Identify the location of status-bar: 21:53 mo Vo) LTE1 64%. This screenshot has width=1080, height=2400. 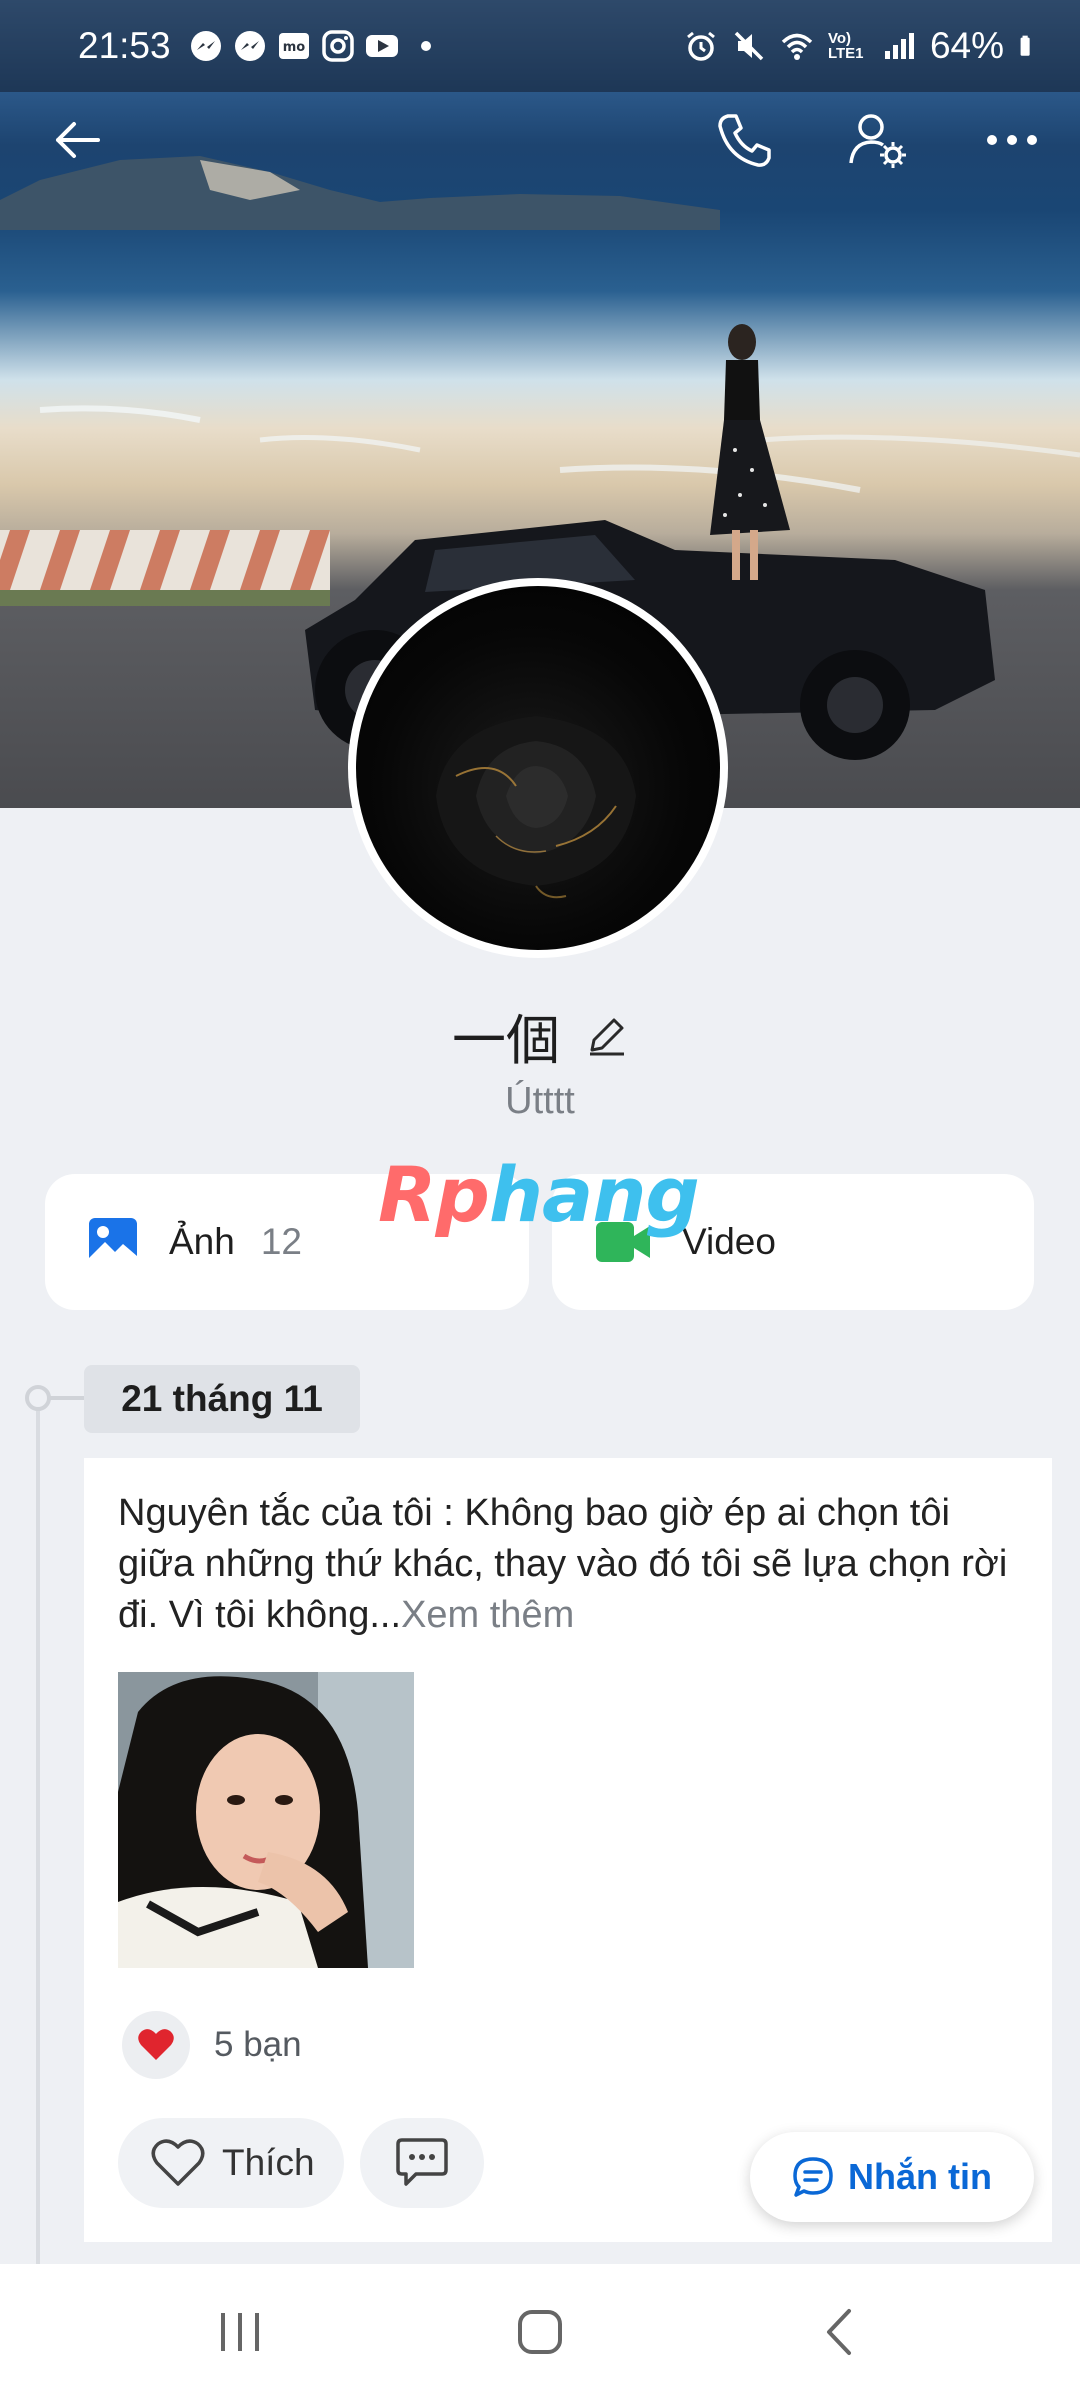
(540, 46).